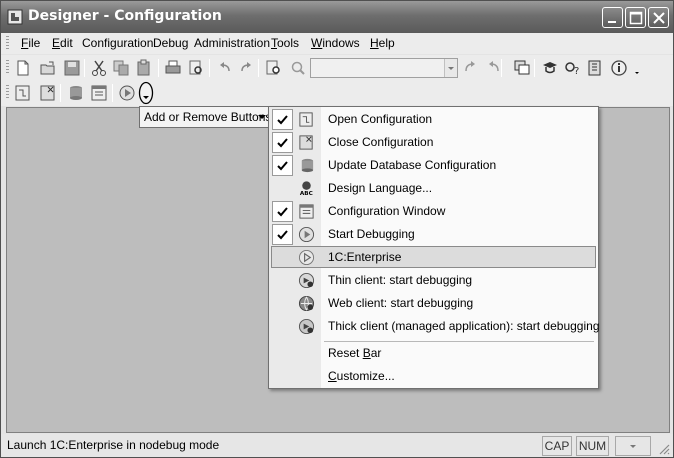 The height and width of the screenshot is (458, 674). I want to click on menu-item-highlight, so click(433, 257).